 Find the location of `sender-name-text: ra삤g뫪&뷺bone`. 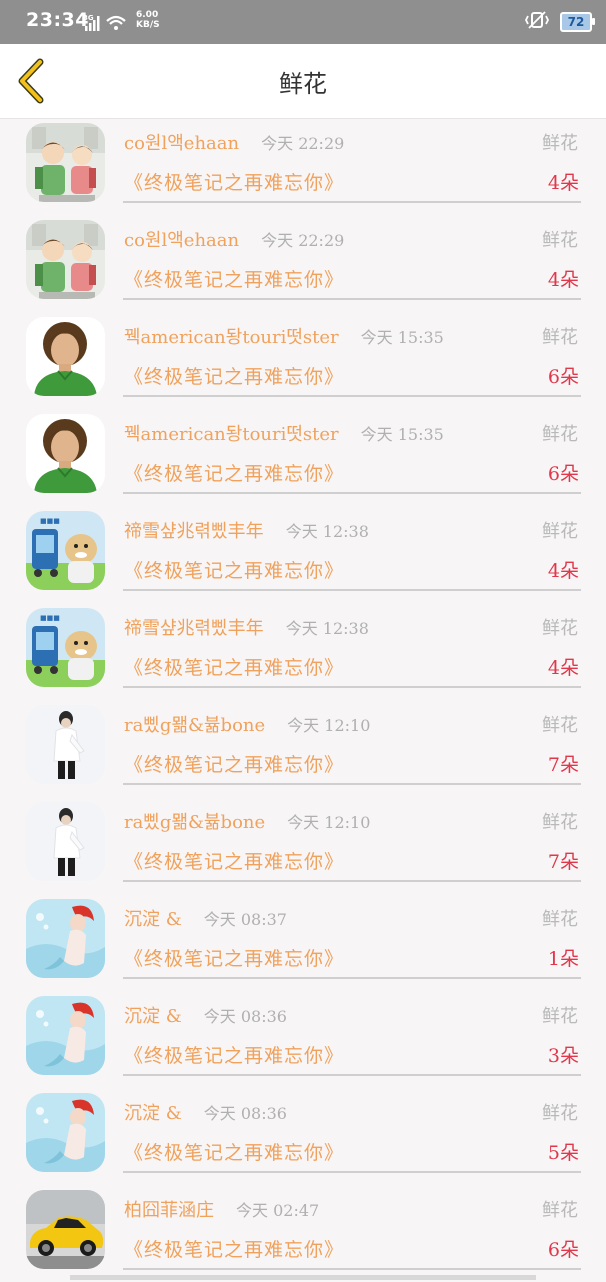

sender-name-text: ra삤g뫪&뷺bone is located at coordinates (195, 822).